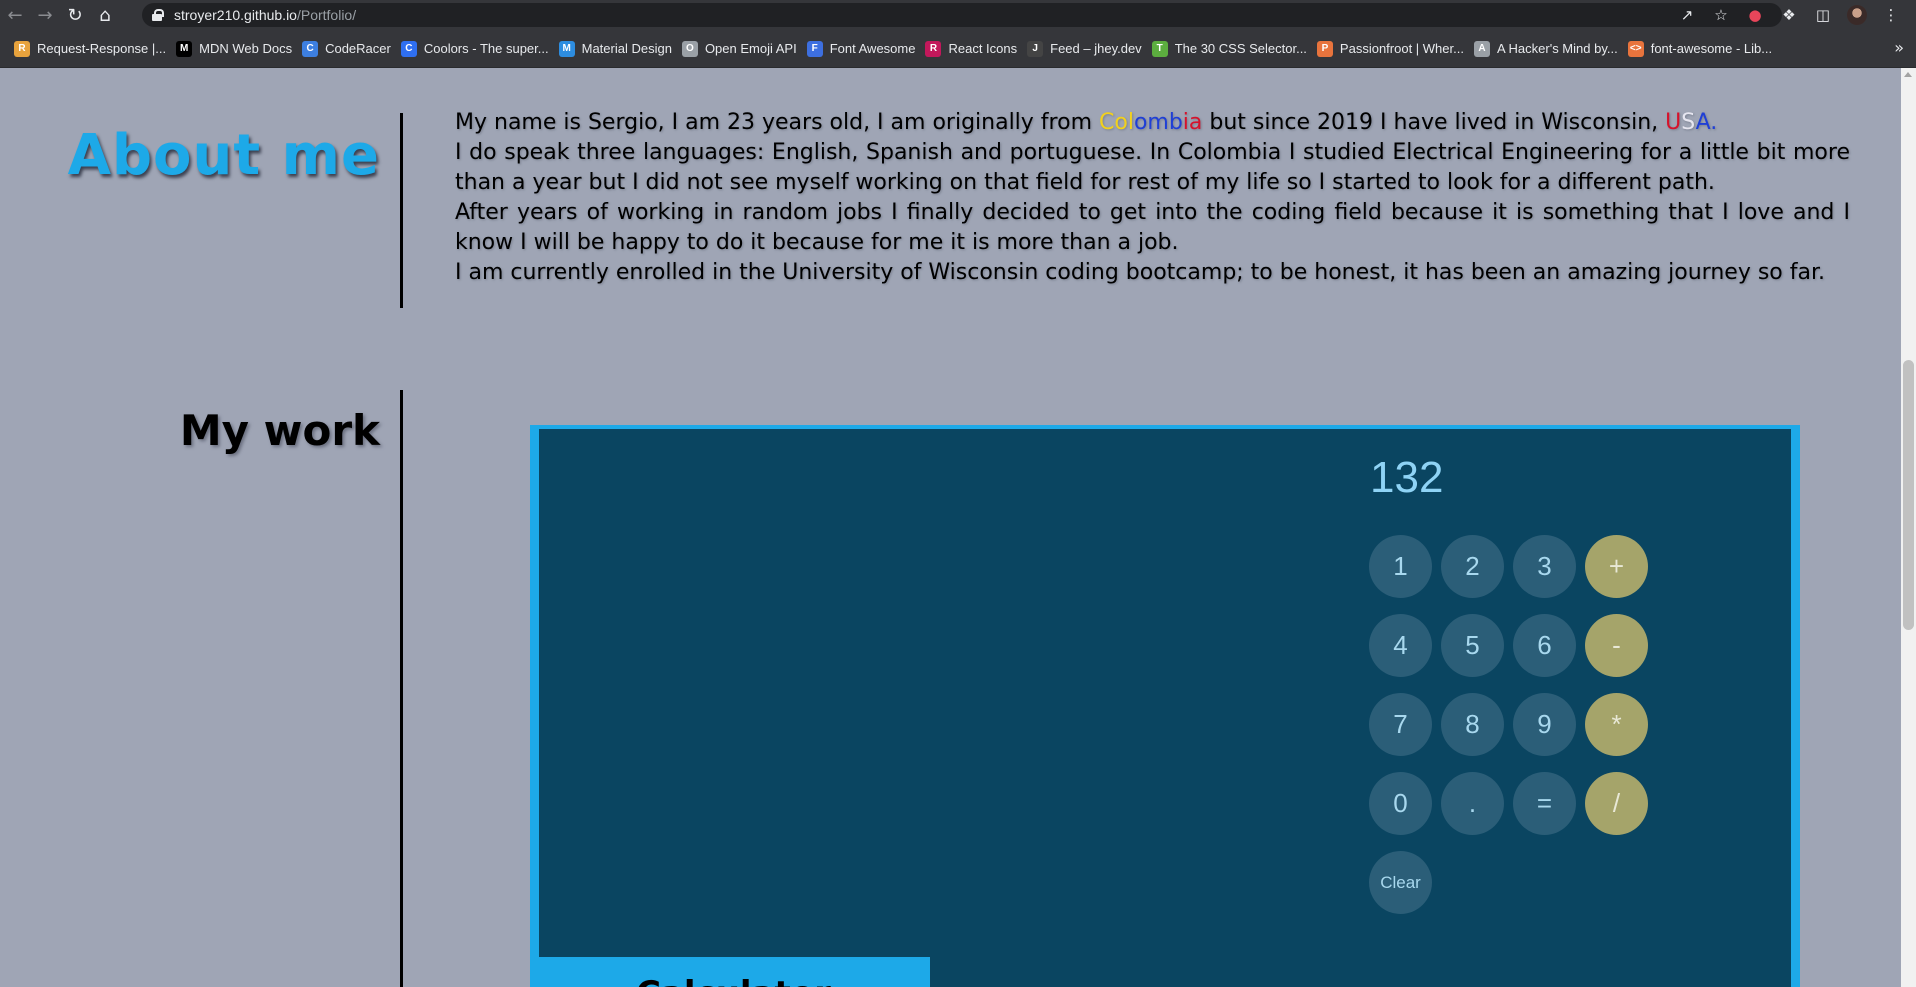 The width and height of the screenshot is (1916, 987). I want to click on toolbar-right: ↗ ☆ ● ❖ ◫ ⋮, so click(1794, 15).